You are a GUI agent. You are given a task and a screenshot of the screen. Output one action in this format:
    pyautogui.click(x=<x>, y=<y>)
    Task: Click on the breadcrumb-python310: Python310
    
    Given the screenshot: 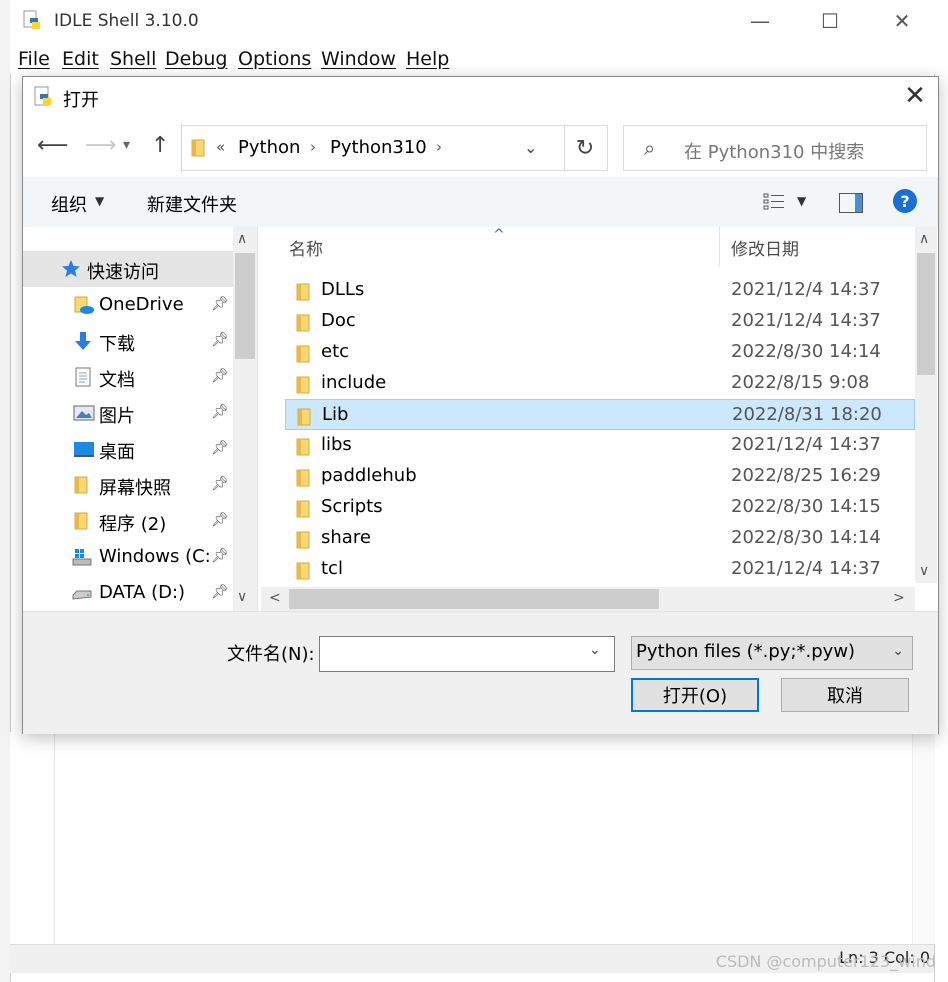 What is the action you would take?
    pyautogui.click(x=378, y=147)
    